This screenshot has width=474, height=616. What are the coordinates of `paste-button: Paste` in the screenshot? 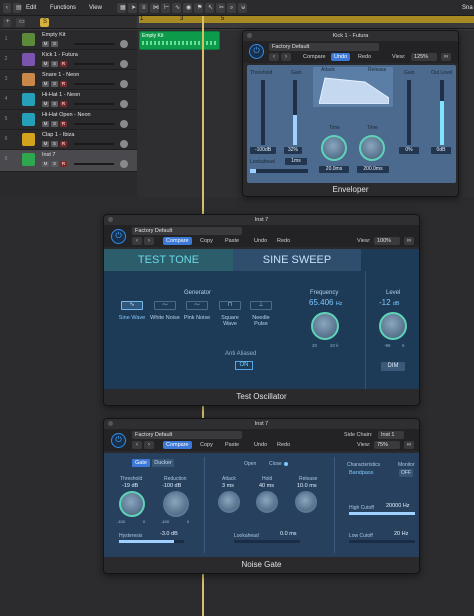 It's located at (232, 241).